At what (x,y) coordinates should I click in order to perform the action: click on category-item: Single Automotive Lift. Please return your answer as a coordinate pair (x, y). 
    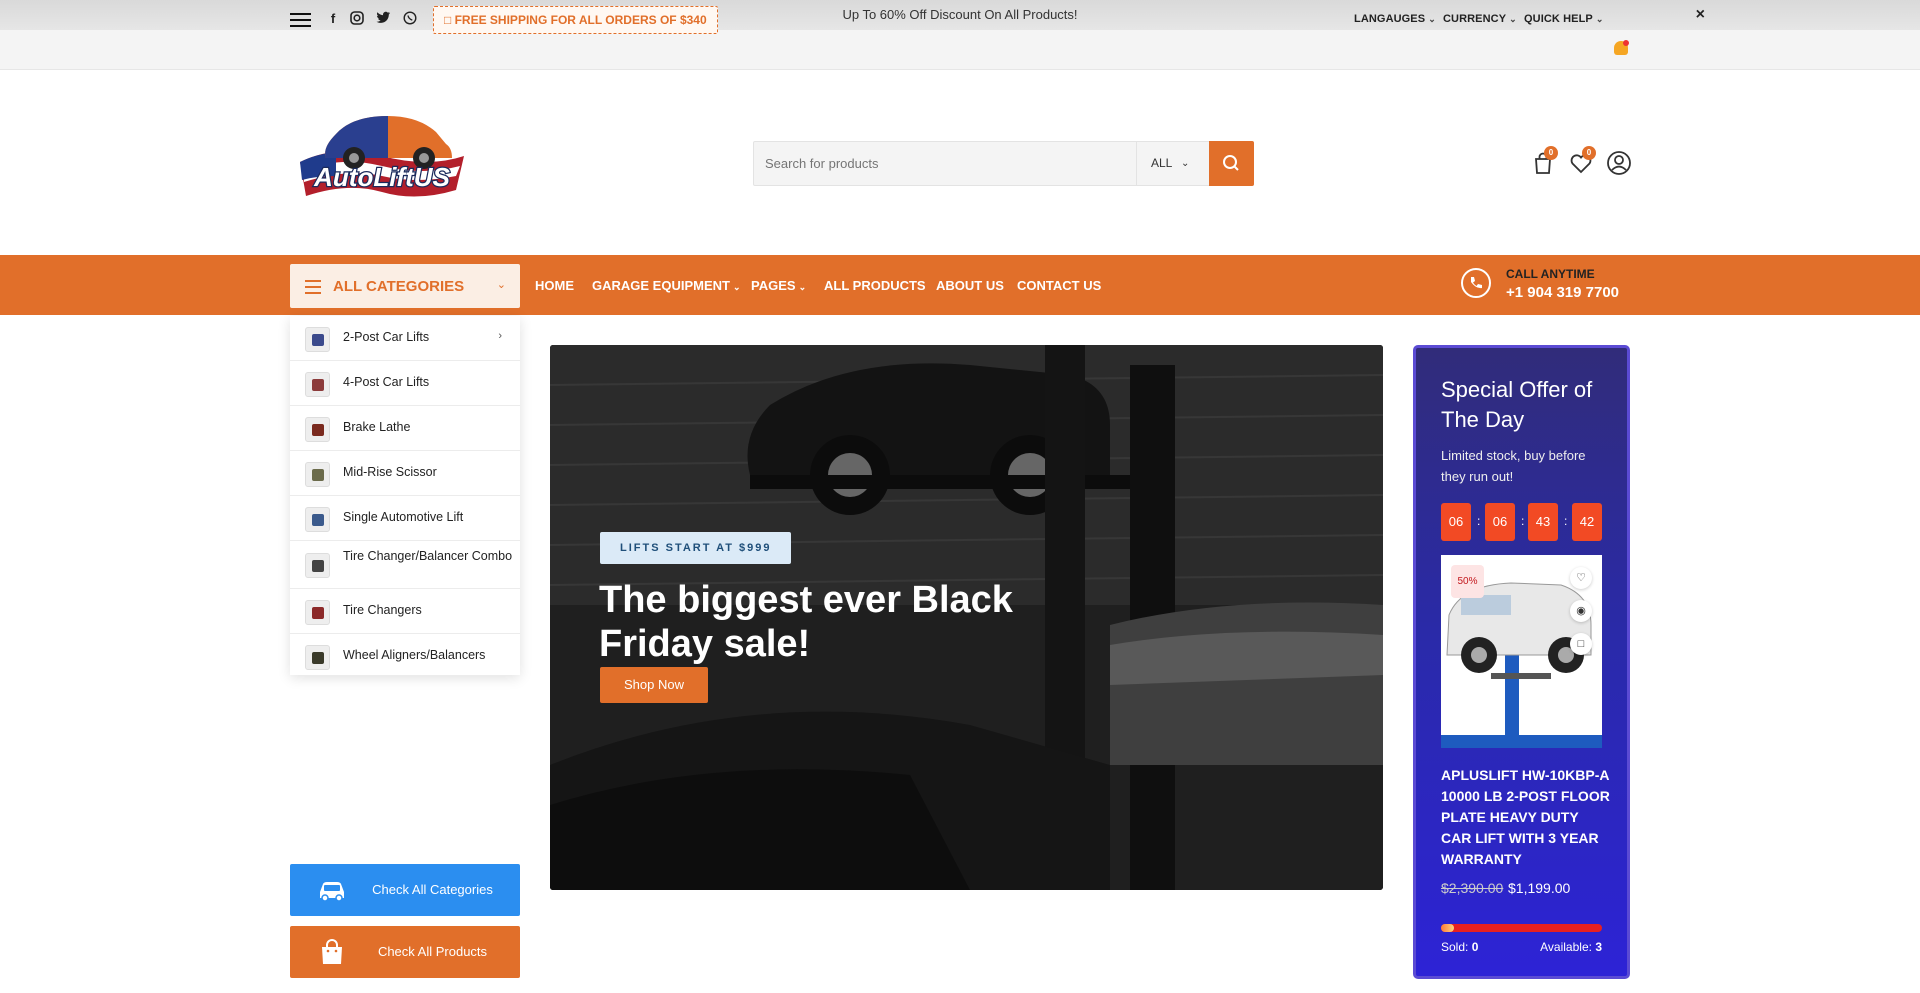
    Looking at the image, I should click on (405, 518).